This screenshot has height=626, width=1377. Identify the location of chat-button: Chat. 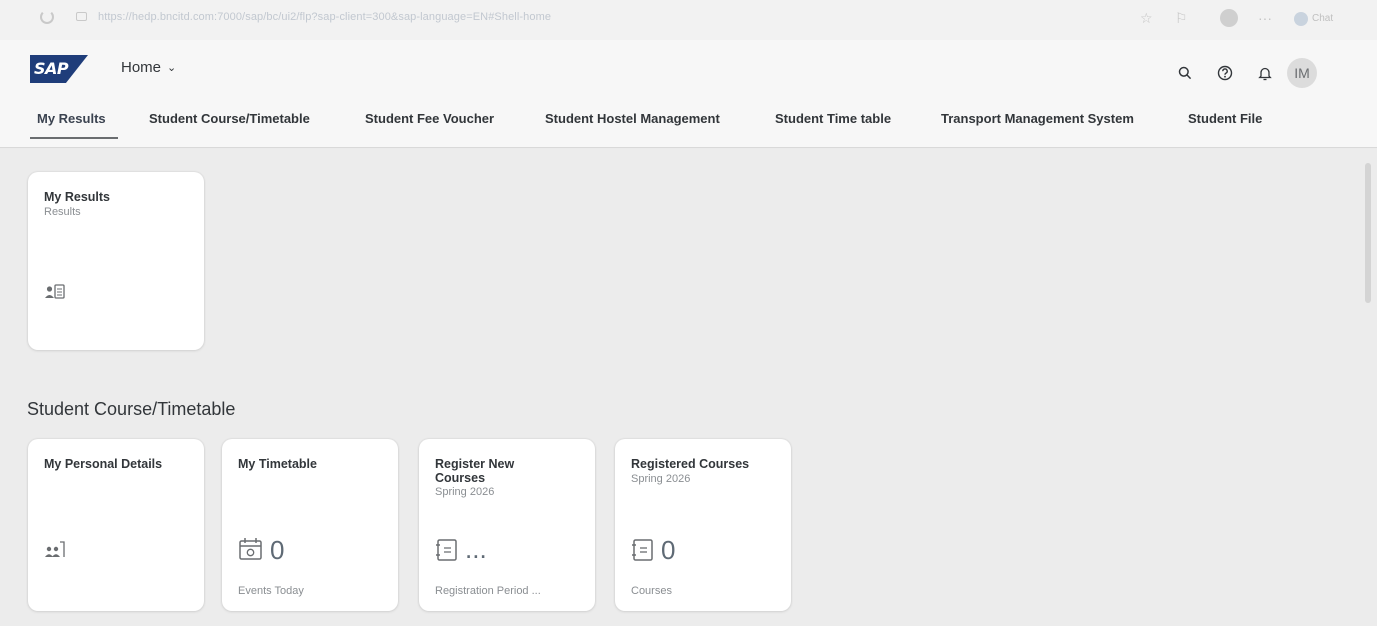
(1315, 19).